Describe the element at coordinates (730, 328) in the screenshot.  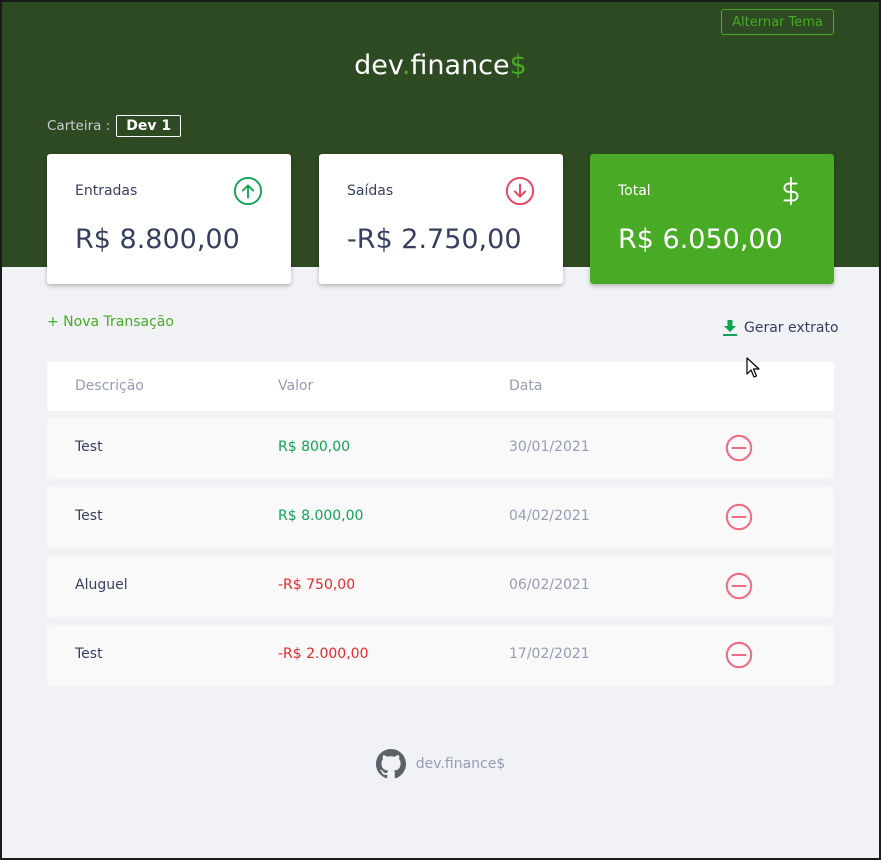
I see `download-icon` at that location.